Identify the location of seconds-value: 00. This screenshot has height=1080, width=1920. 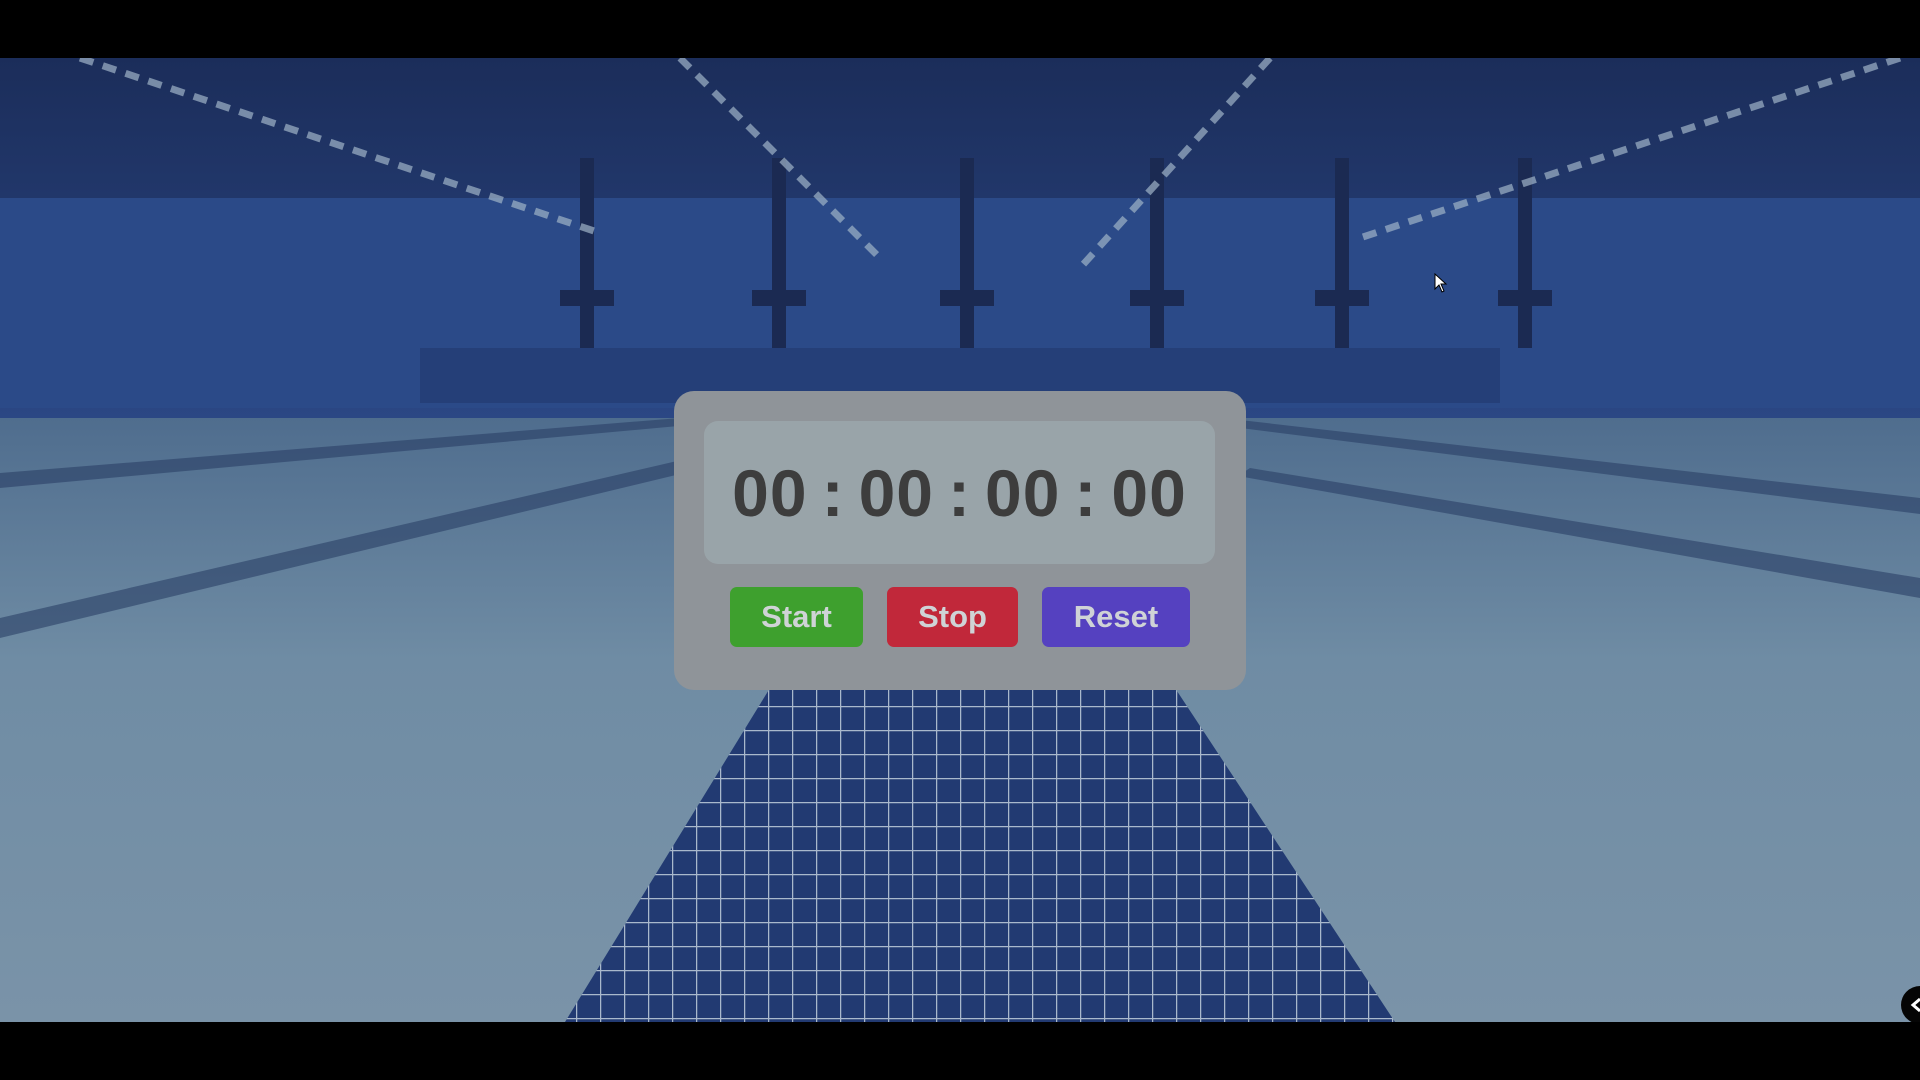
(1022, 492).